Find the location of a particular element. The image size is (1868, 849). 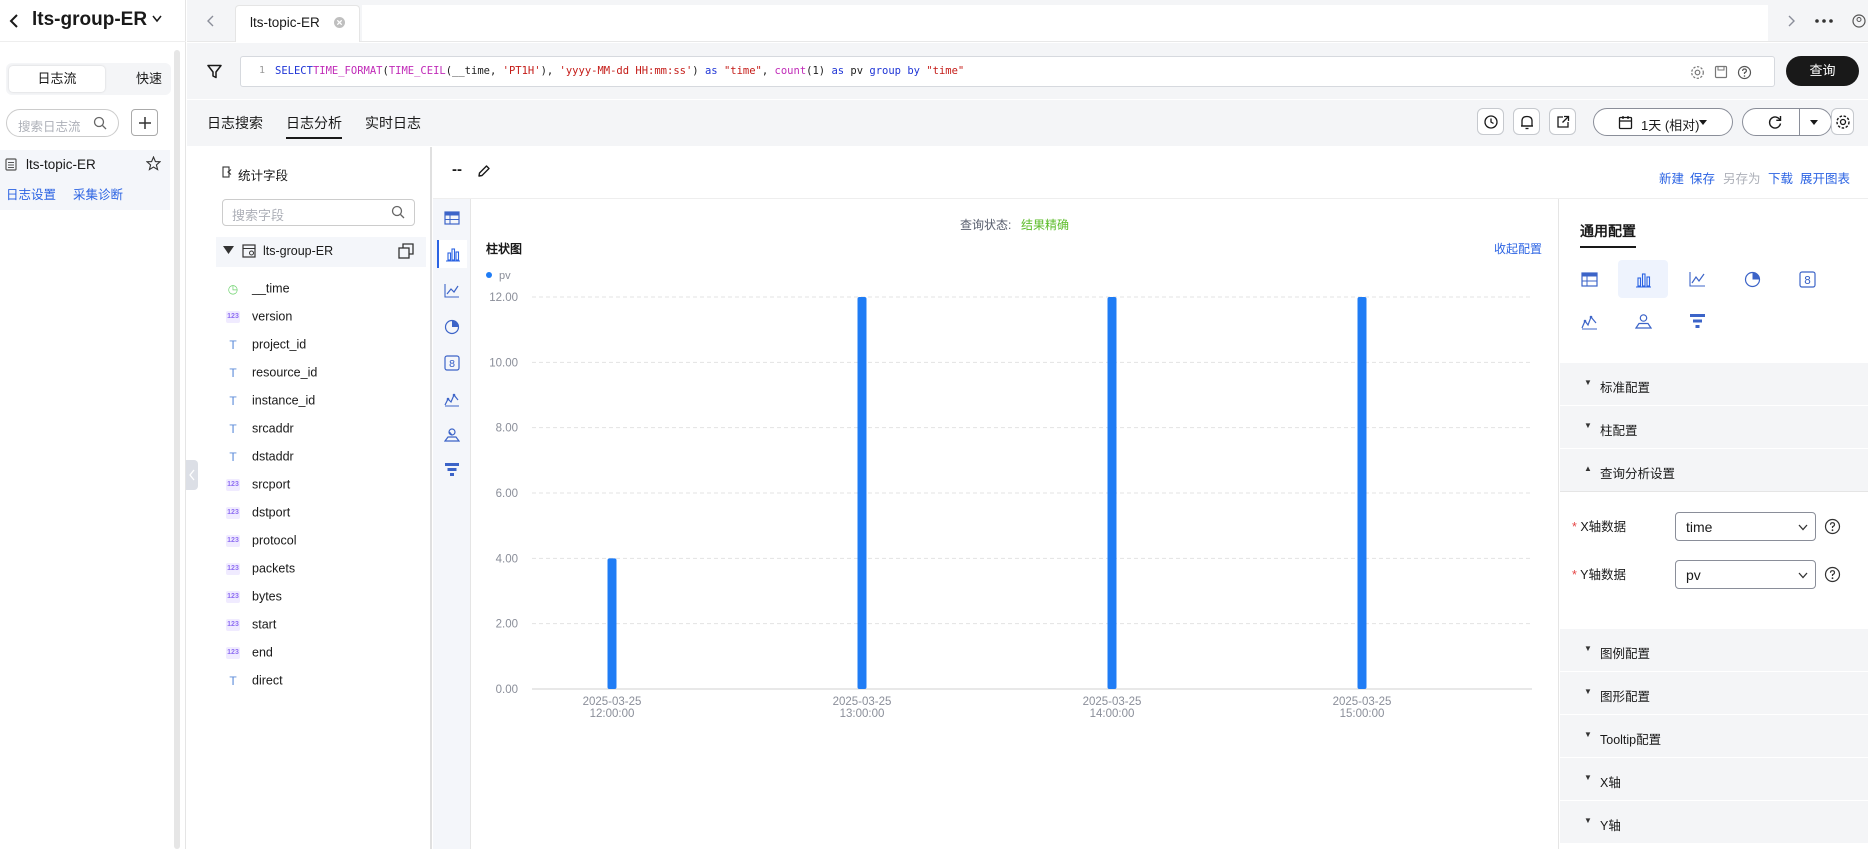

tab-scroll-left-icon is located at coordinates (210, 21).